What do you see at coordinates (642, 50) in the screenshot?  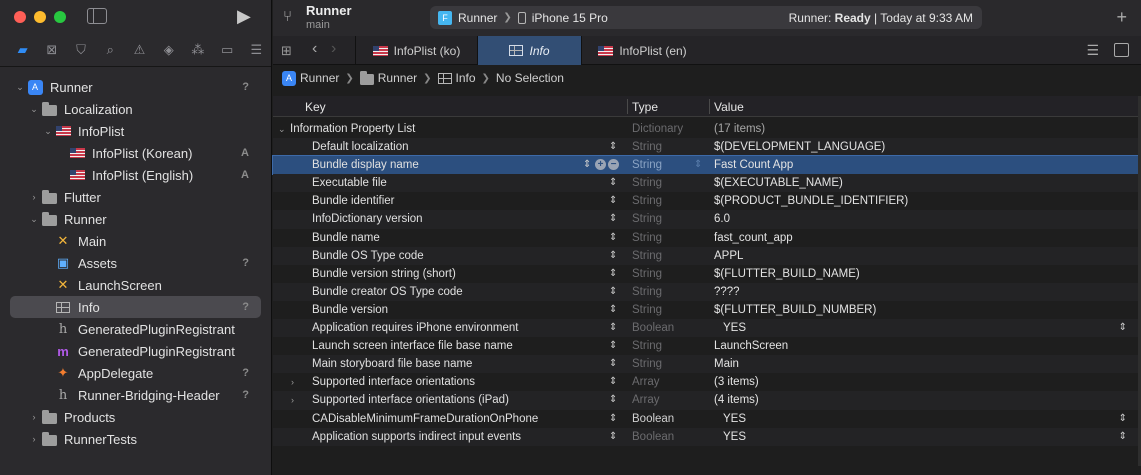 I see `editor-tab: InfoPlist (en)` at bounding box center [642, 50].